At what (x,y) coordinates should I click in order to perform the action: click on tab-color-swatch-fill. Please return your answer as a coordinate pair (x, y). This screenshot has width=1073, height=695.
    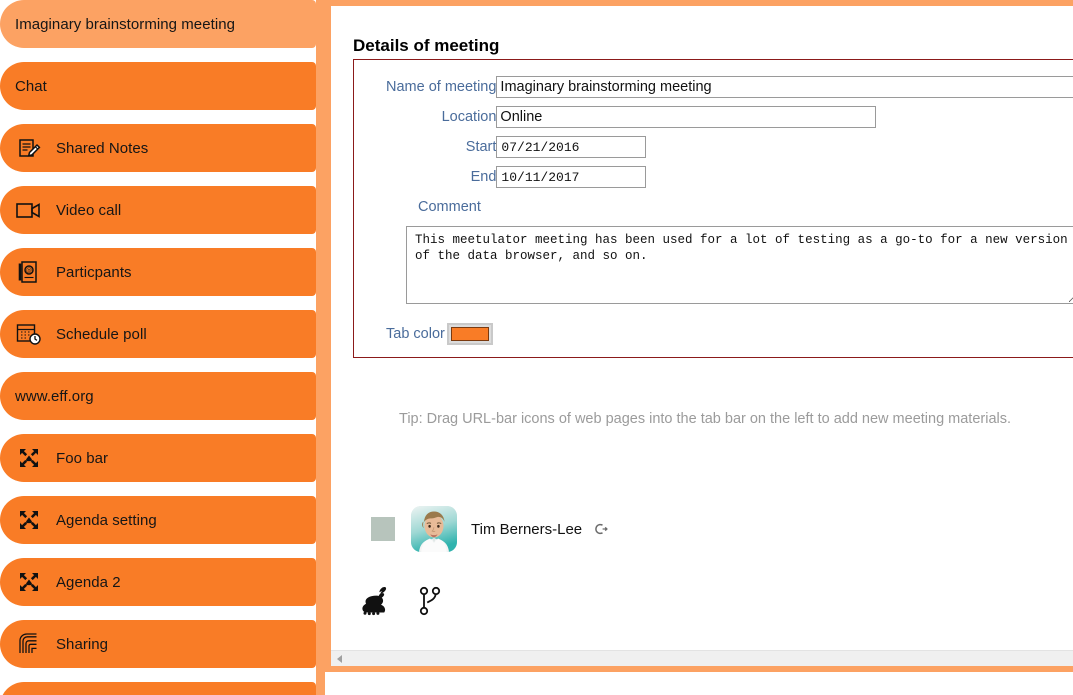
    Looking at the image, I should click on (469, 334).